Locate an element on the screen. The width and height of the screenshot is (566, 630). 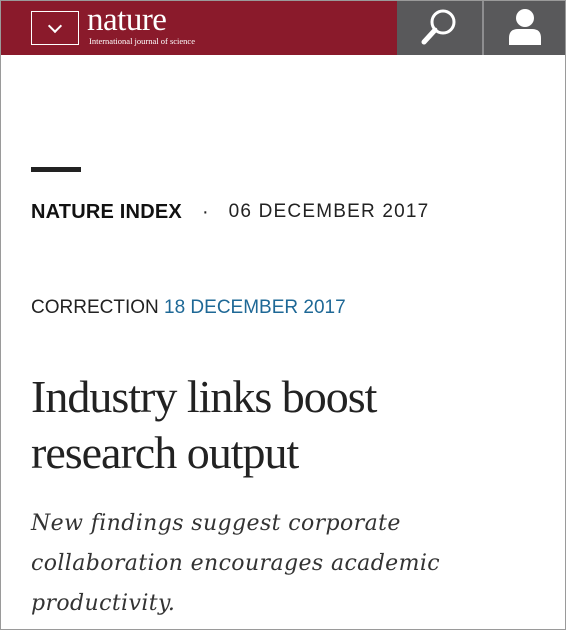
search-button is located at coordinates (439, 28).